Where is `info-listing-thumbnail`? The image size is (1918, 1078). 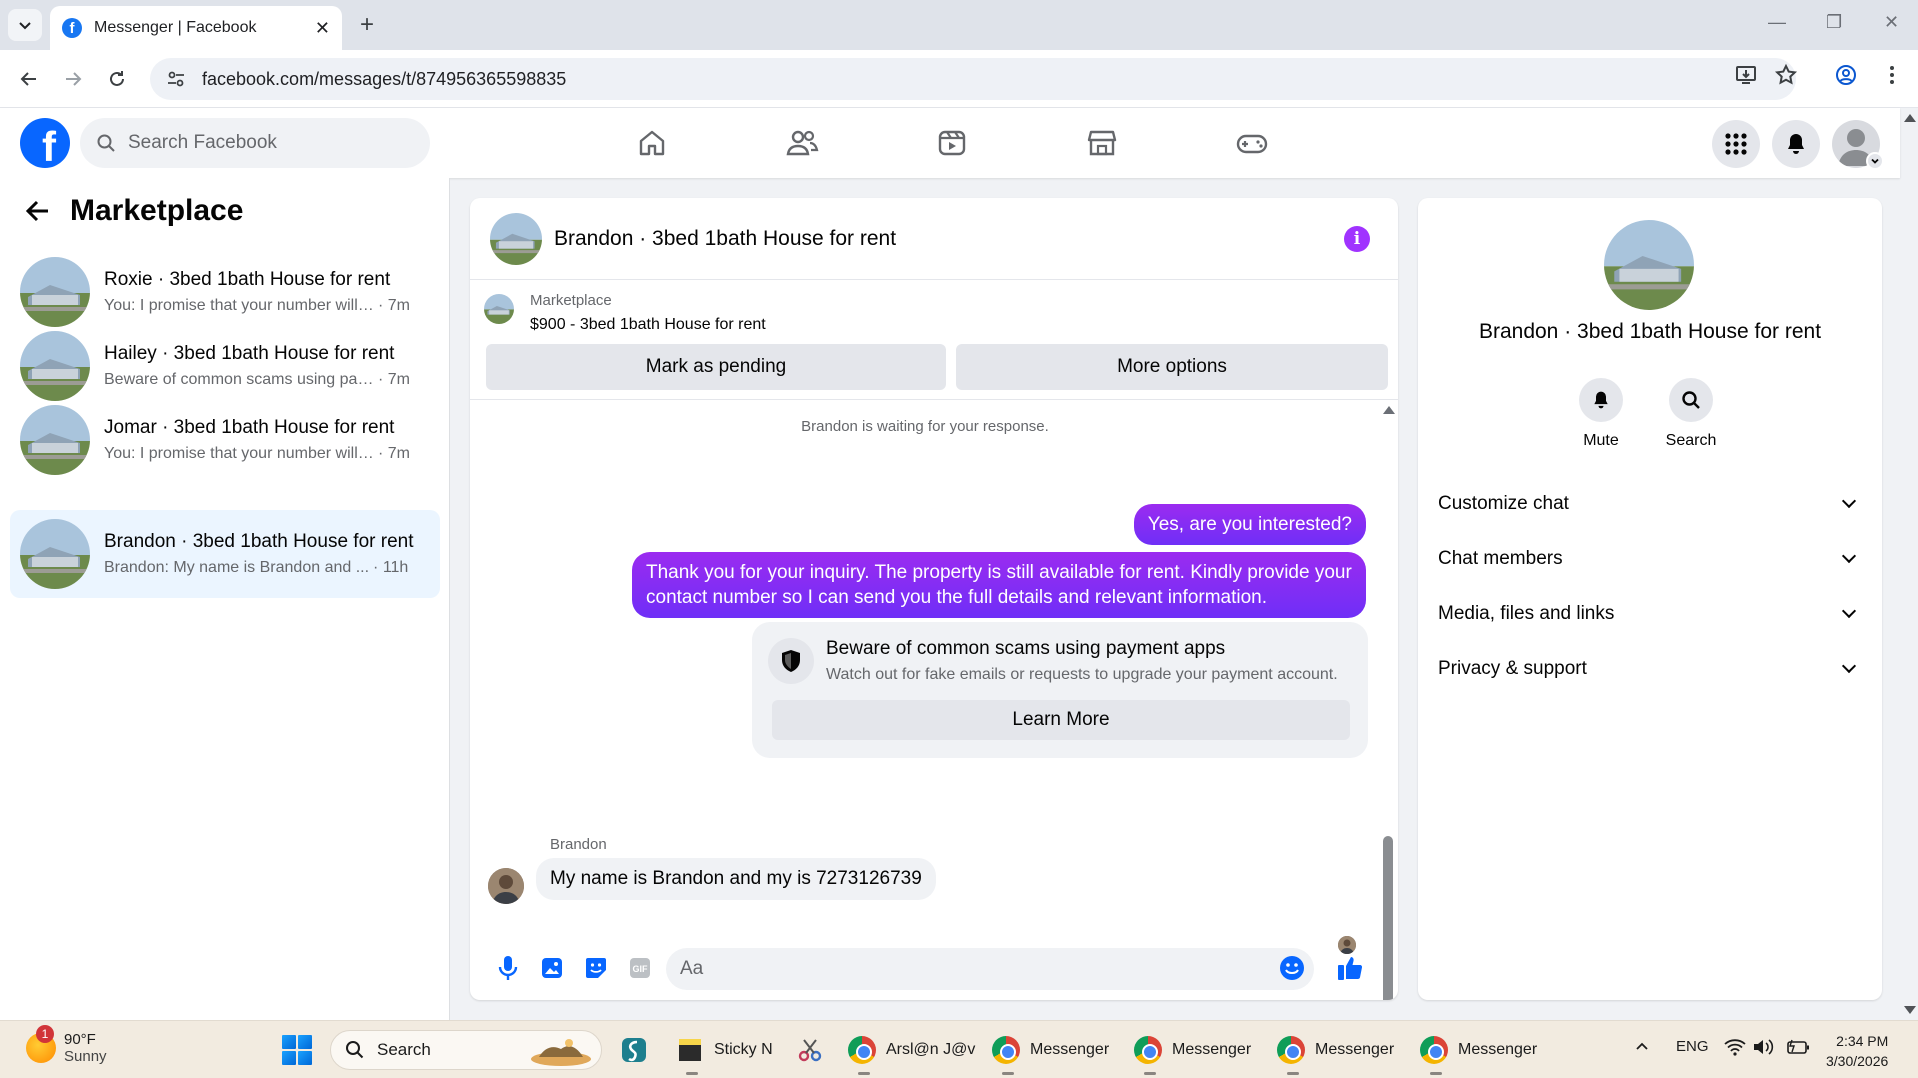 info-listing-thumbnail is located at coordinates (1649, 265).